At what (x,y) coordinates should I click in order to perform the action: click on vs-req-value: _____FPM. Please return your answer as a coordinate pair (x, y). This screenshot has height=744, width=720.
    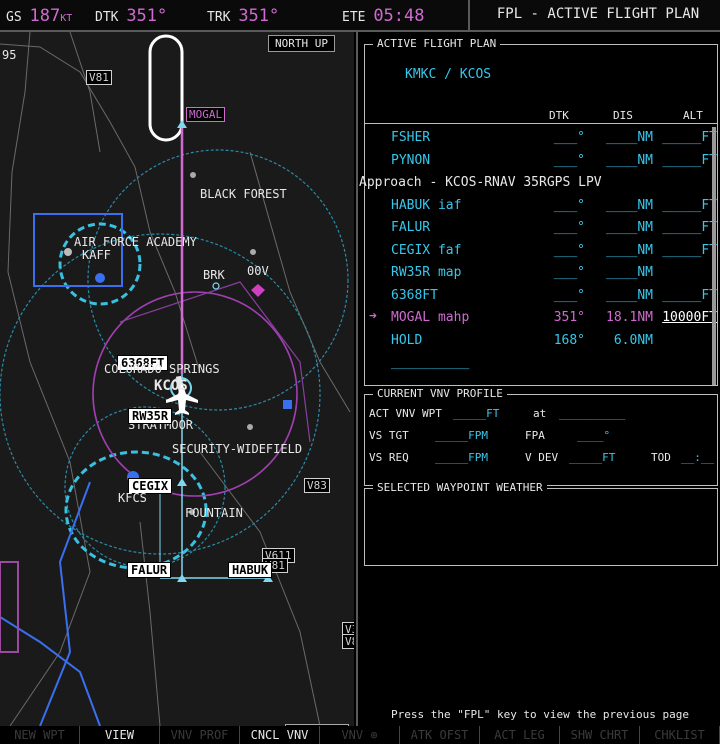
    Looking at the image, I should click on (461, 457).